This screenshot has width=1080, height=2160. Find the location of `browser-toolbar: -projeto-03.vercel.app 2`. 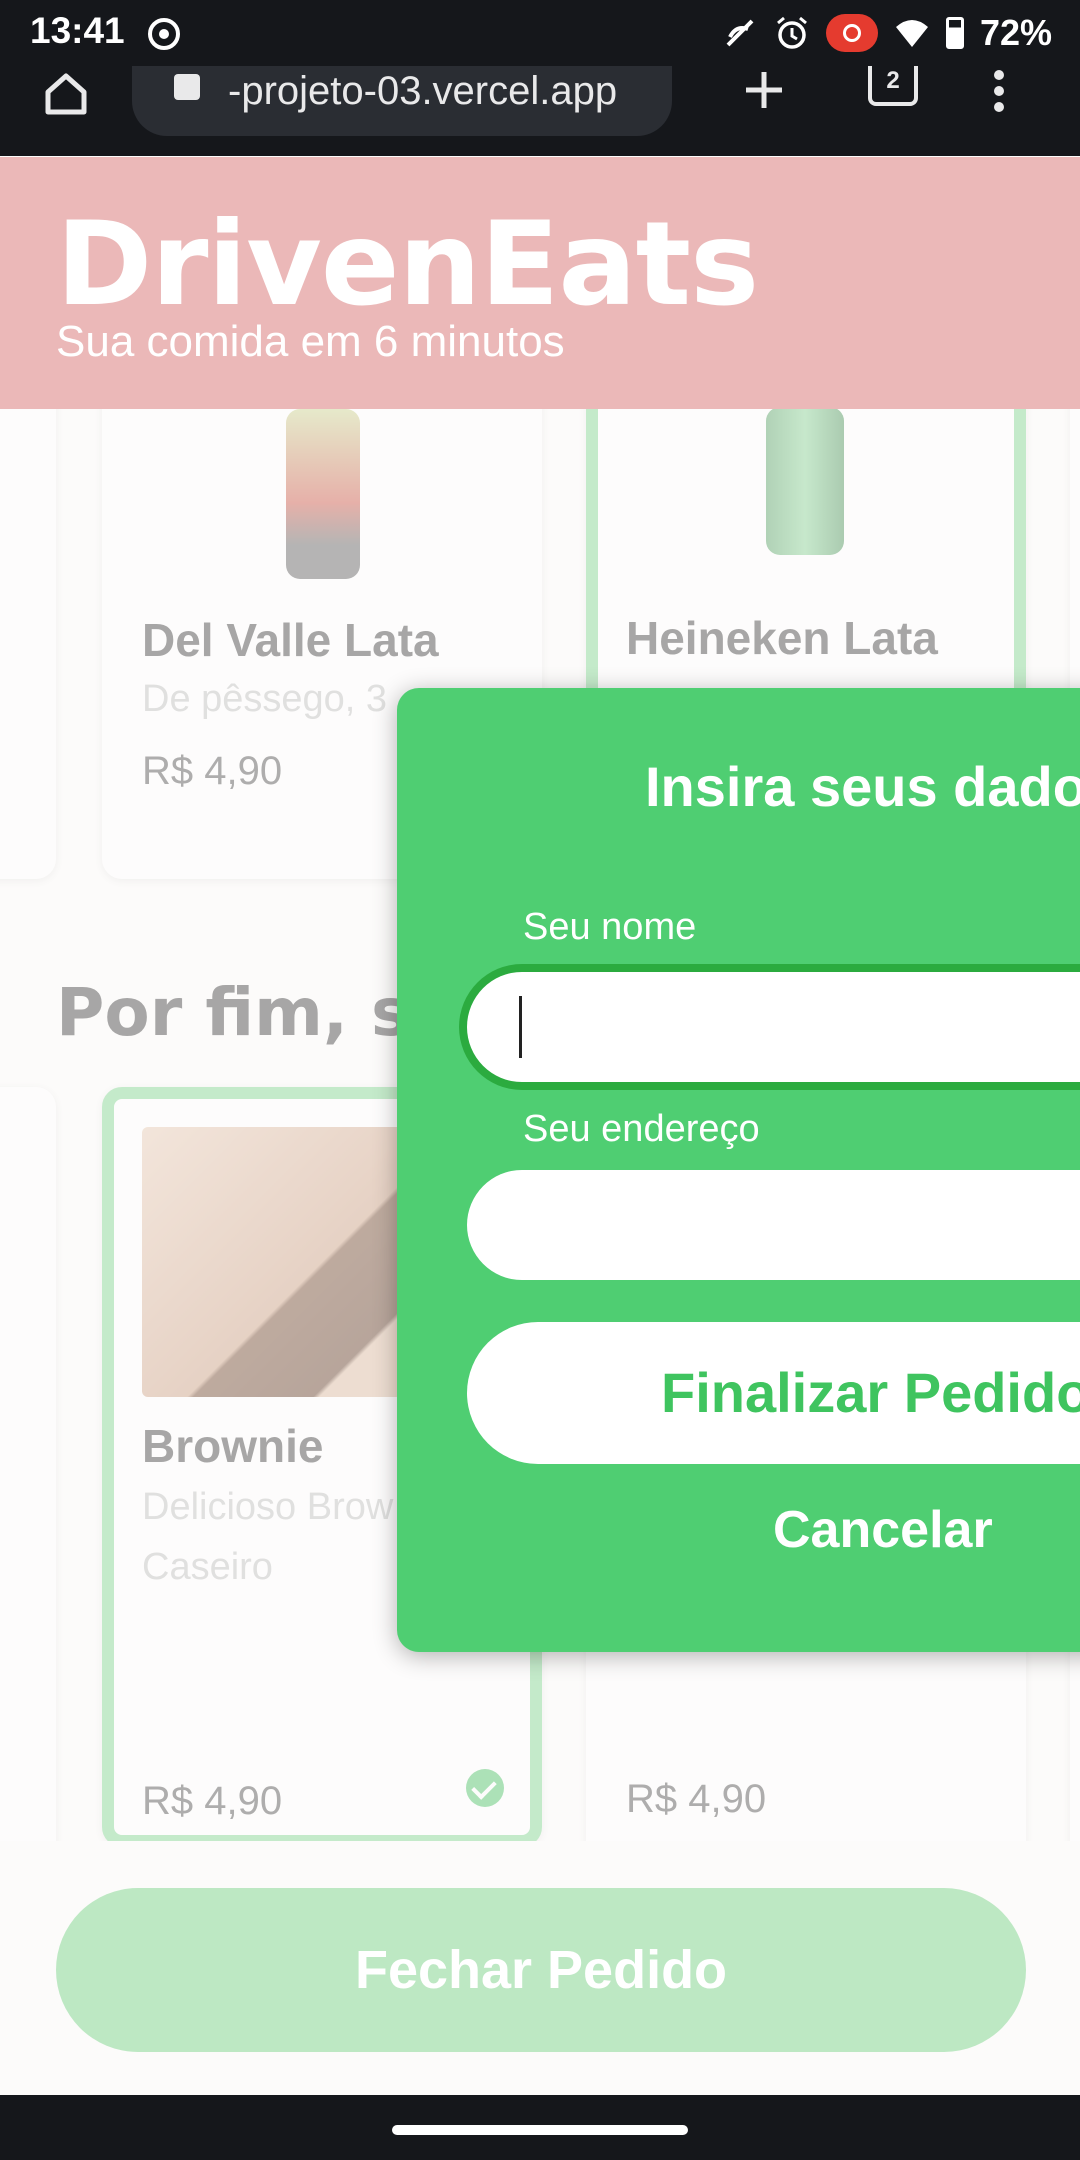

browser-toolbar: -projeto-03.vercel.app 2 is located at coordinates (540, 111).